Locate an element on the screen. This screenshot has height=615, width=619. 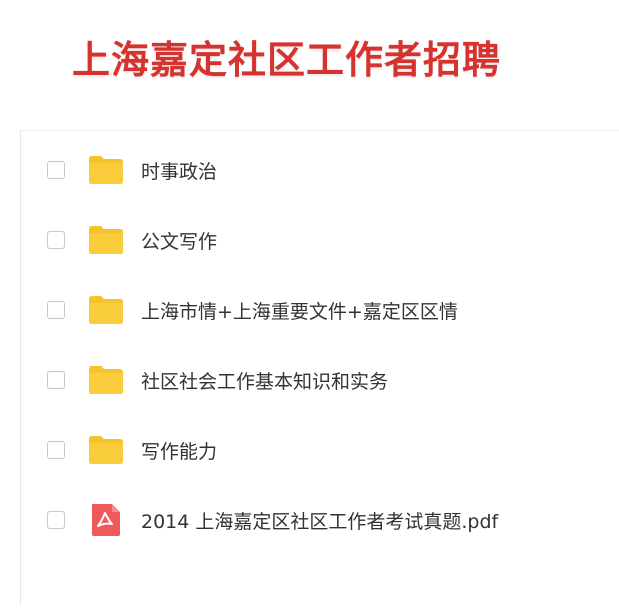
file-name: 社区社会工作基本知识和实务 is located at coordinates (264, 380).